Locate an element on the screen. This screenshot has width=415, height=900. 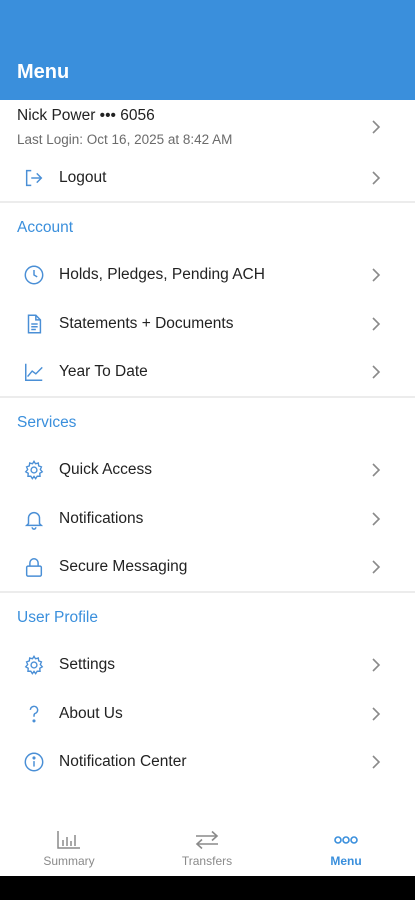
dots-icon is located at coordinates (346, 840).